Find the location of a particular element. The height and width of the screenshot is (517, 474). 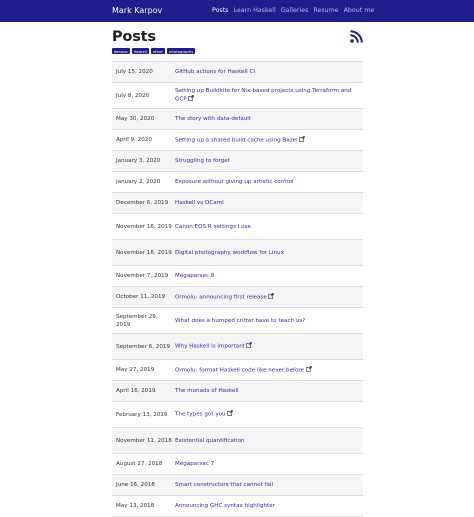

tag-photography: photography is located at coordinates (181, 51).